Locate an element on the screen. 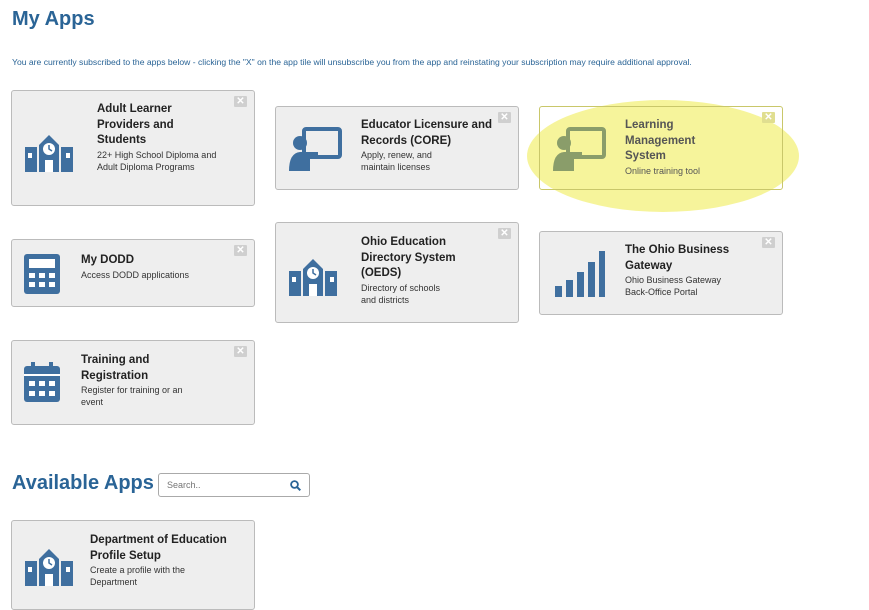 The width and height of the screenshot is (869, 610). tile-description: Access DODD applications is located at coordinates (135, 274).